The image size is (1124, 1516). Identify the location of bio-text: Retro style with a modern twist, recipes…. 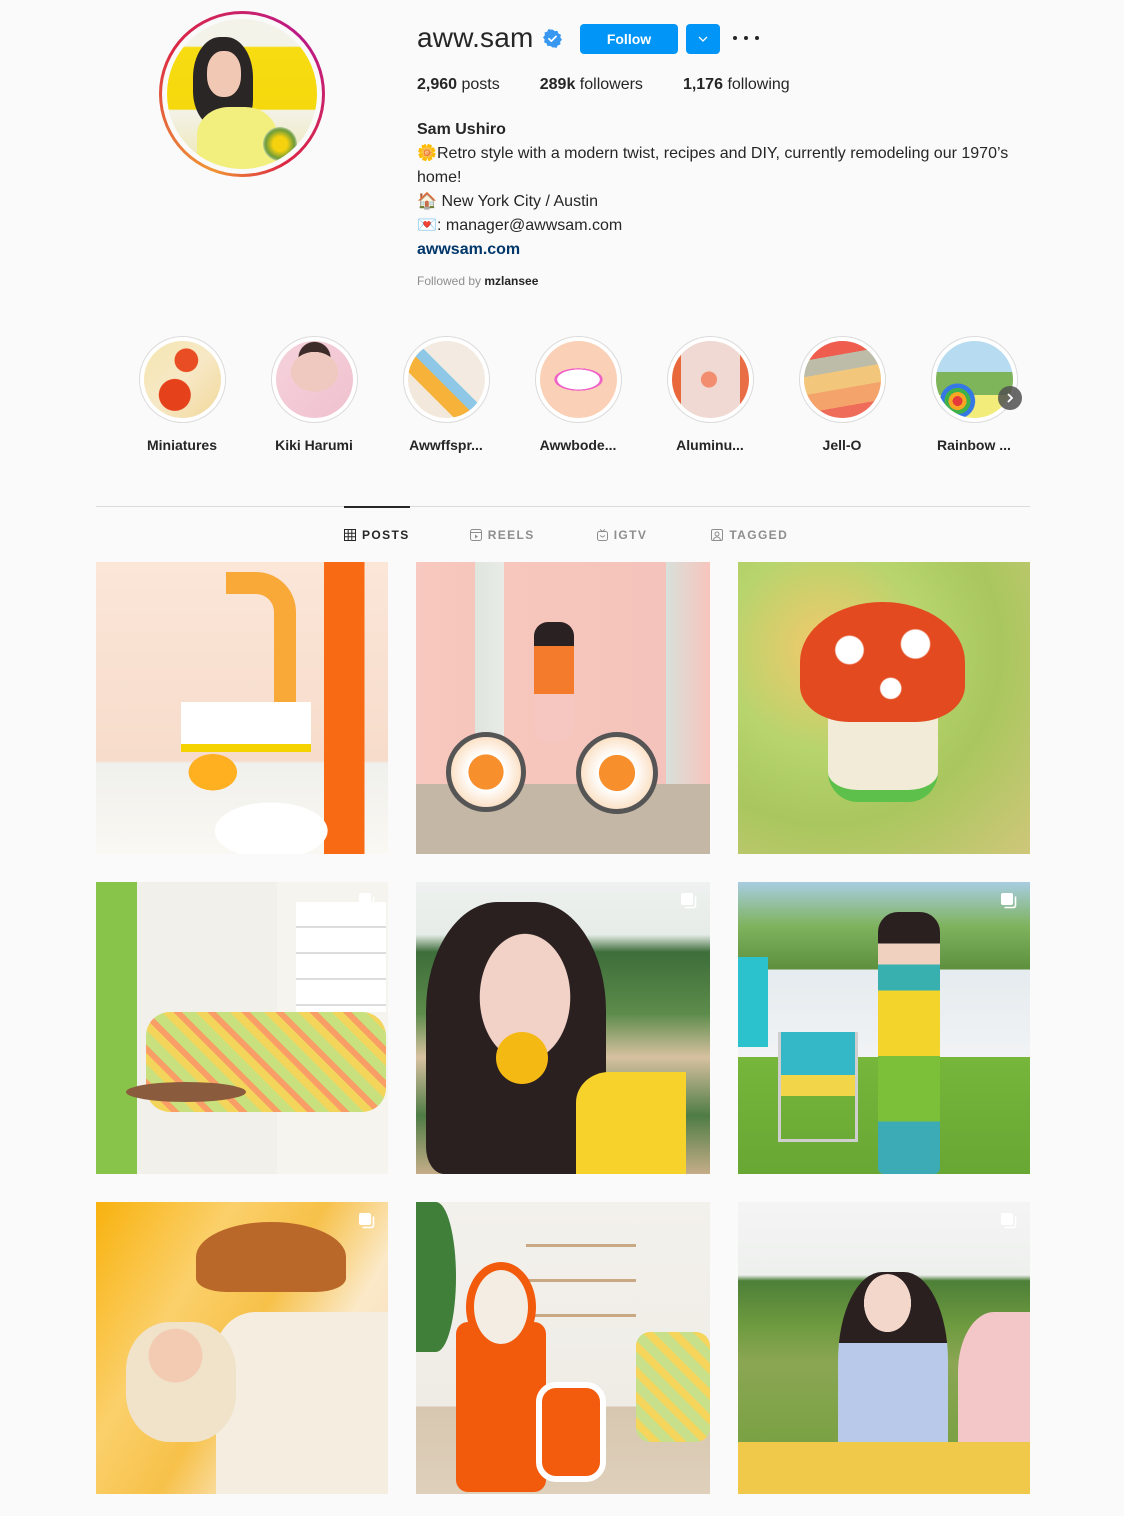
(713, 165).